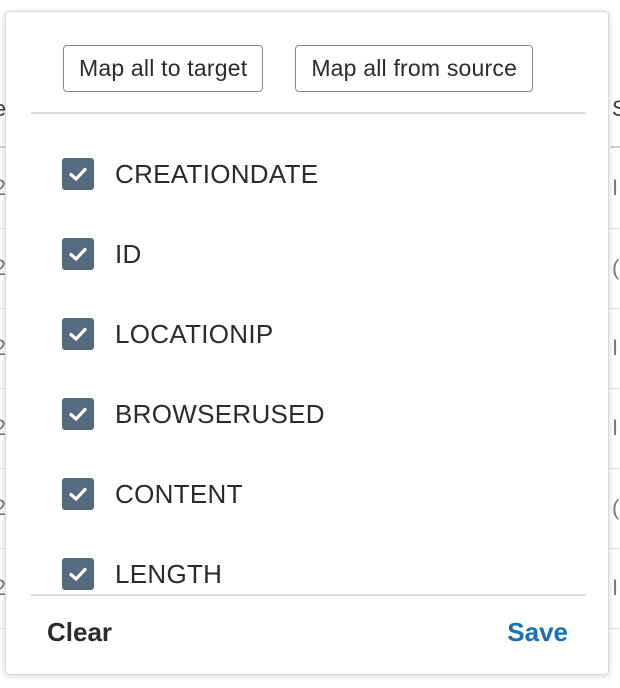  What do you see at coordinates (308, 113) in the screenshot?
I see `top-divider` at bounding box center [308, 113].